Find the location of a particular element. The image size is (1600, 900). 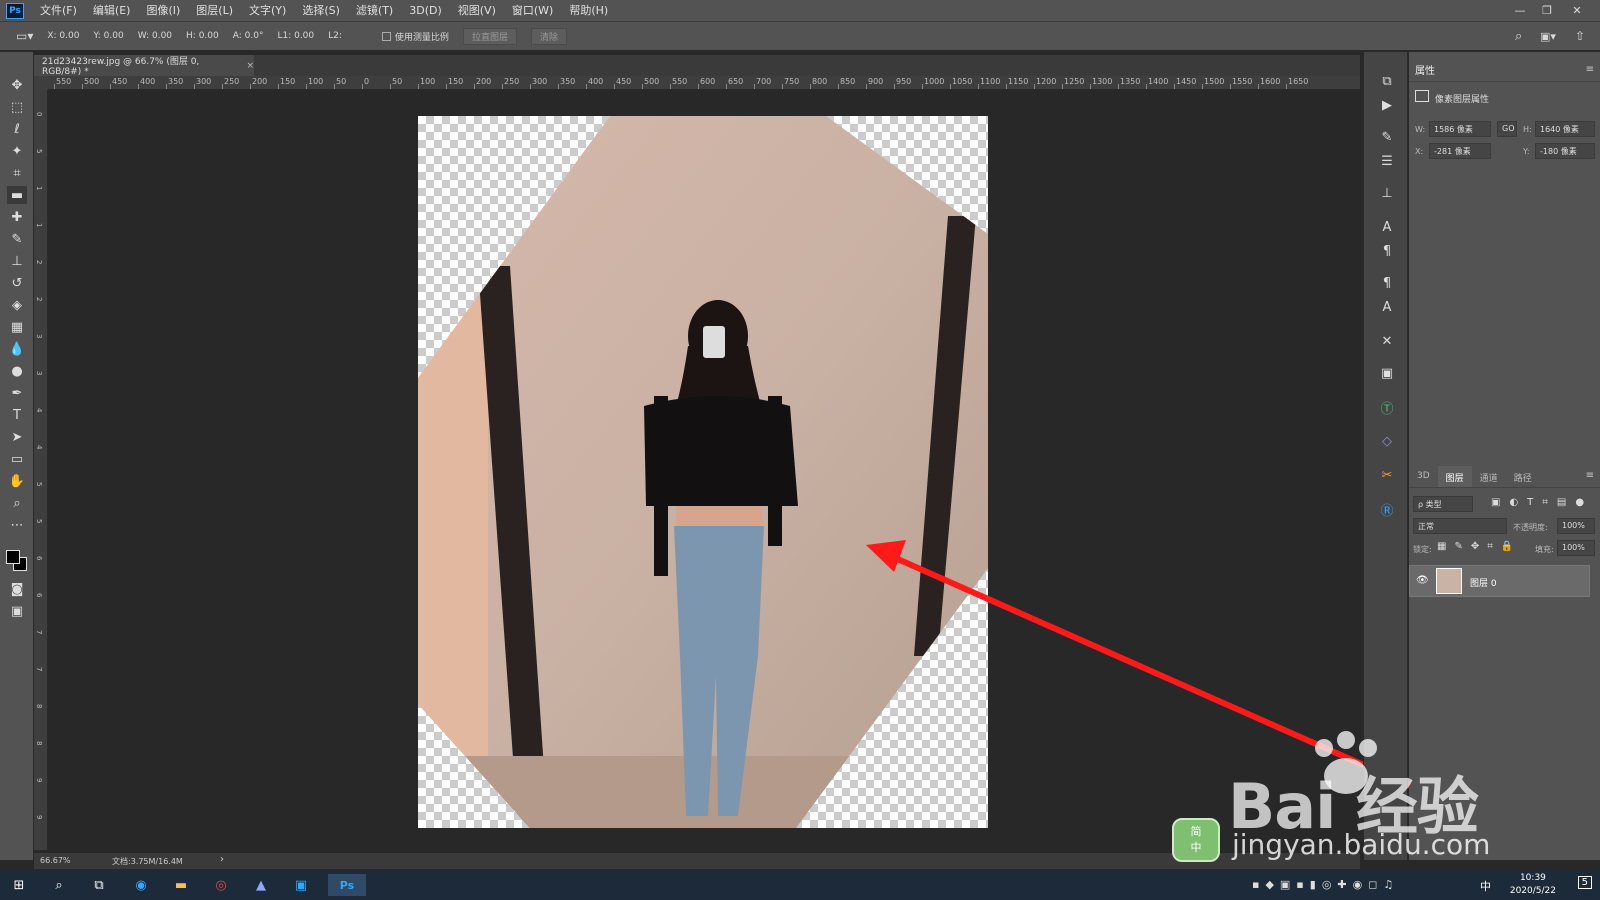

arrow-shaft is located at coordinates (1152, 671).